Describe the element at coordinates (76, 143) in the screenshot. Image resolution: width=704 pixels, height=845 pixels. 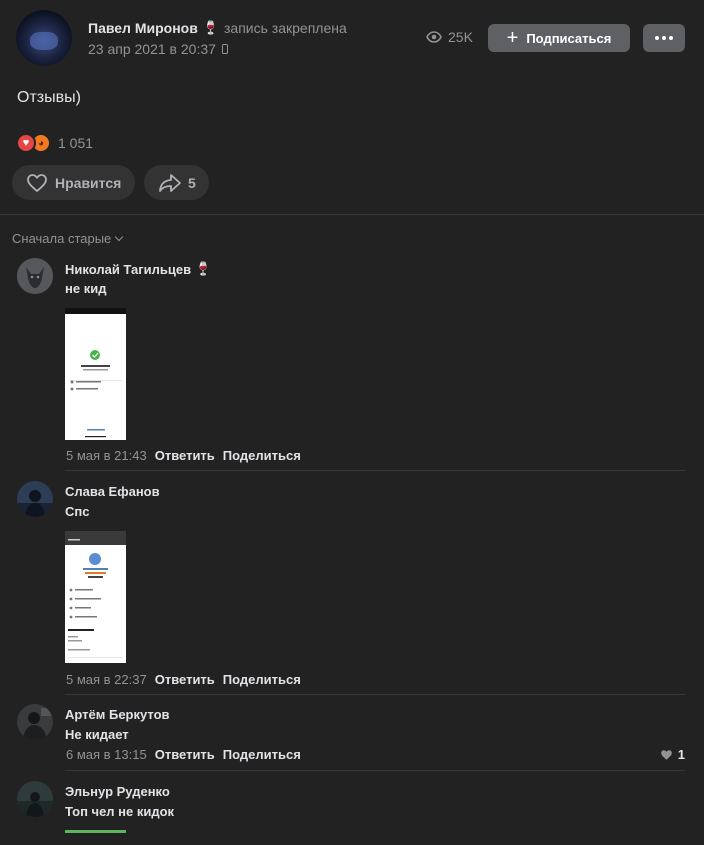
I see `reactions-count: 1 051` at that location.